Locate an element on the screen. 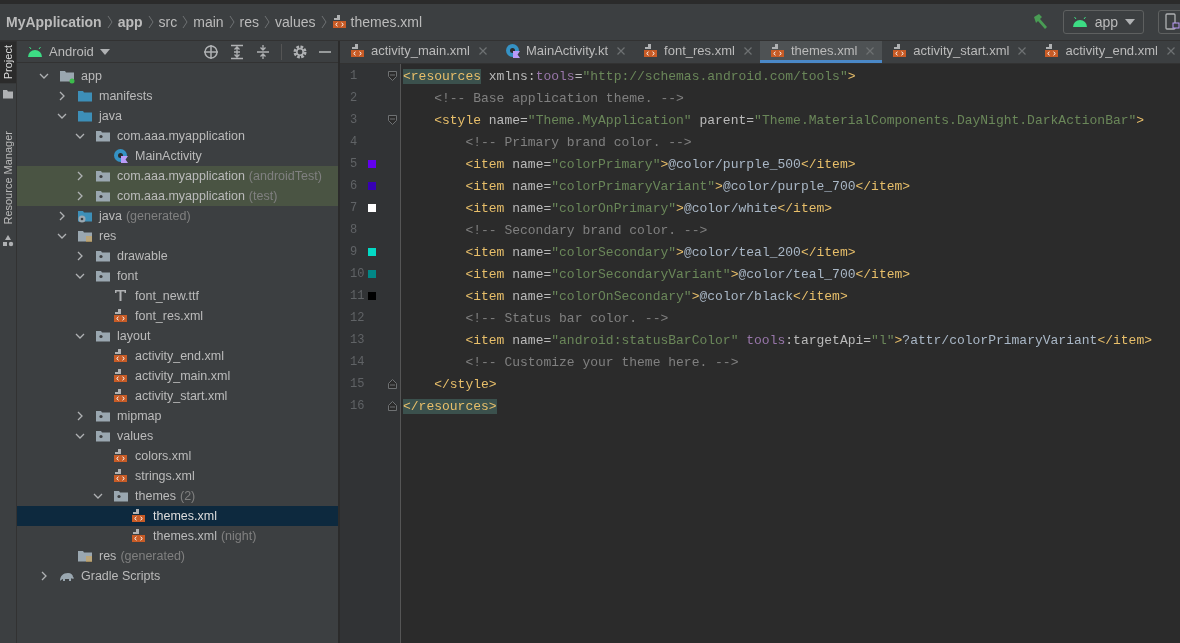 This screenshot has height=643, width=1180. editor-tab: font_res.xml is located at coordinates (696, 52).